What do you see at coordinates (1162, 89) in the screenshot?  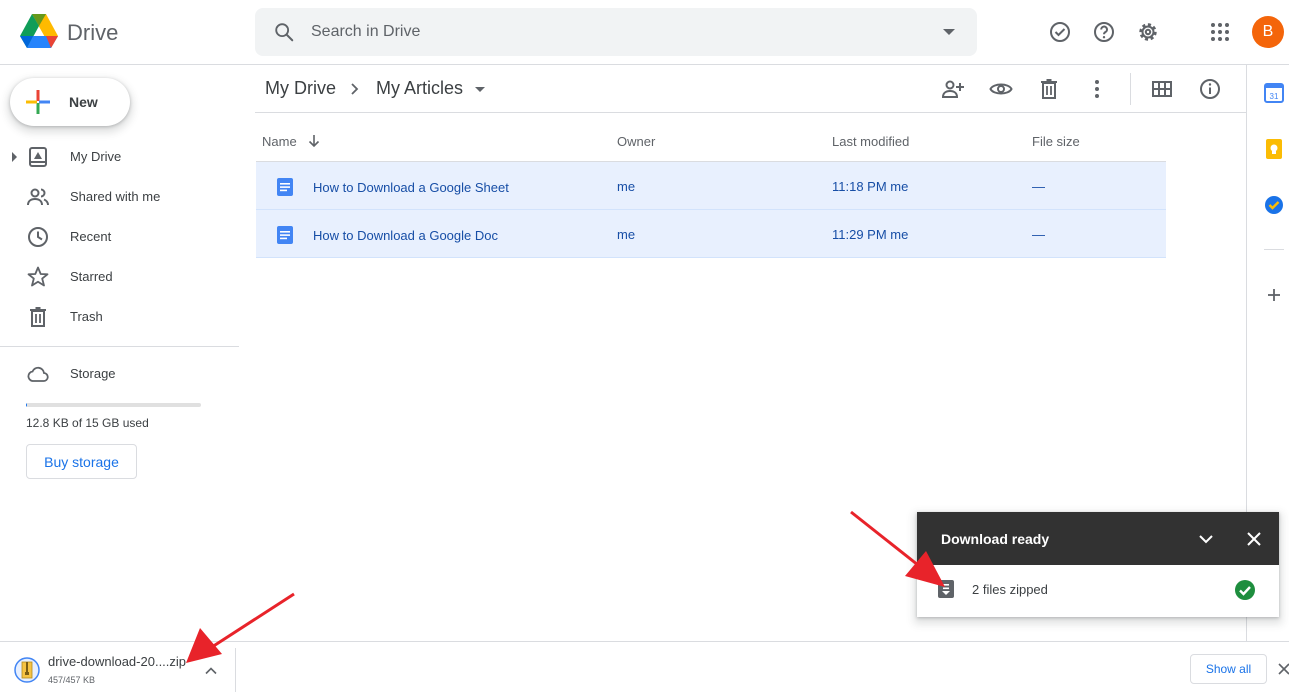 I see `grid-view-icon` at bounding box center [1162, 89].